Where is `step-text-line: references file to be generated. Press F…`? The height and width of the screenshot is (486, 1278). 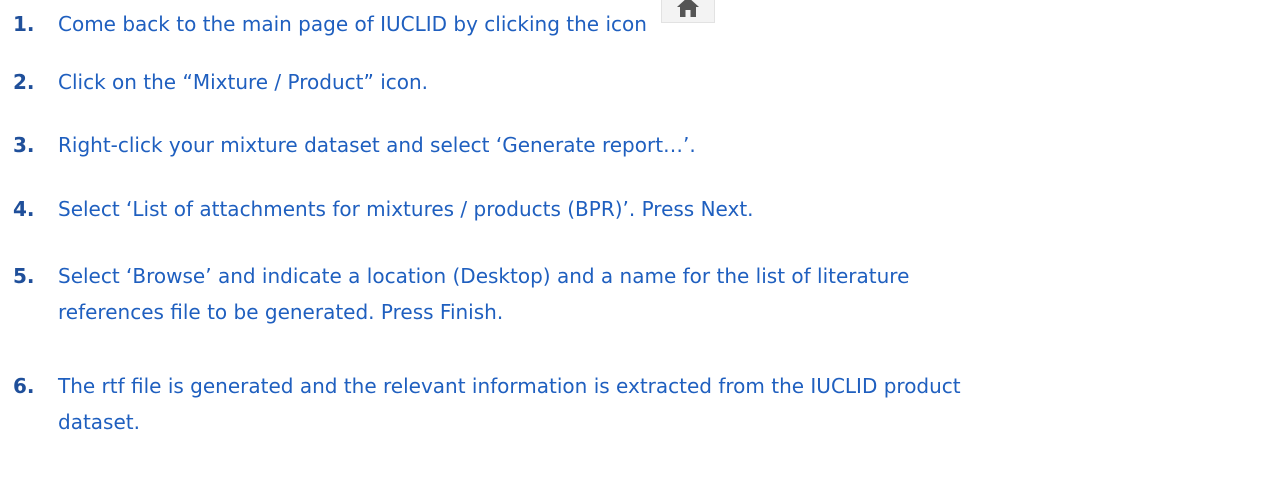 step-text-line: references file to be generated. Press F… is located at coordinates (281, 312).